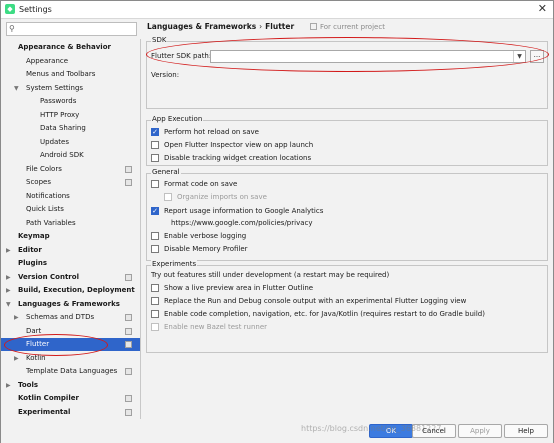  I want to click on tree-item-template-data-languages: Template Data Languages, so click(70, 371).